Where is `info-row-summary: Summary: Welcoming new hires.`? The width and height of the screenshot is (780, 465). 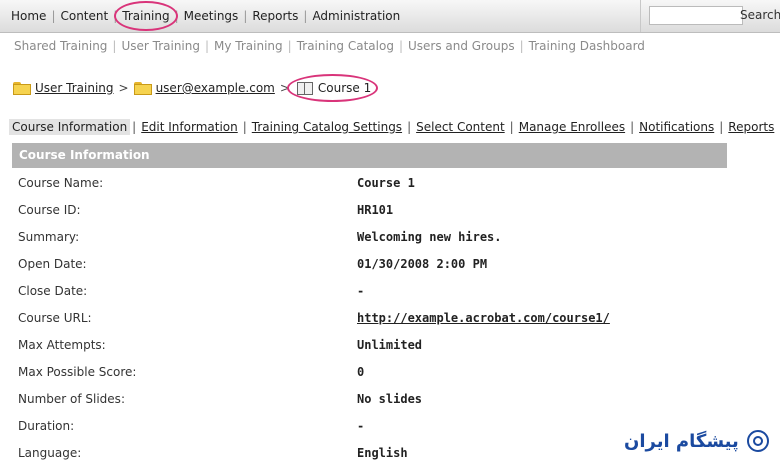 info-row-summary: Summary: Welcoming new hires. is located at coordinates (390, 235).